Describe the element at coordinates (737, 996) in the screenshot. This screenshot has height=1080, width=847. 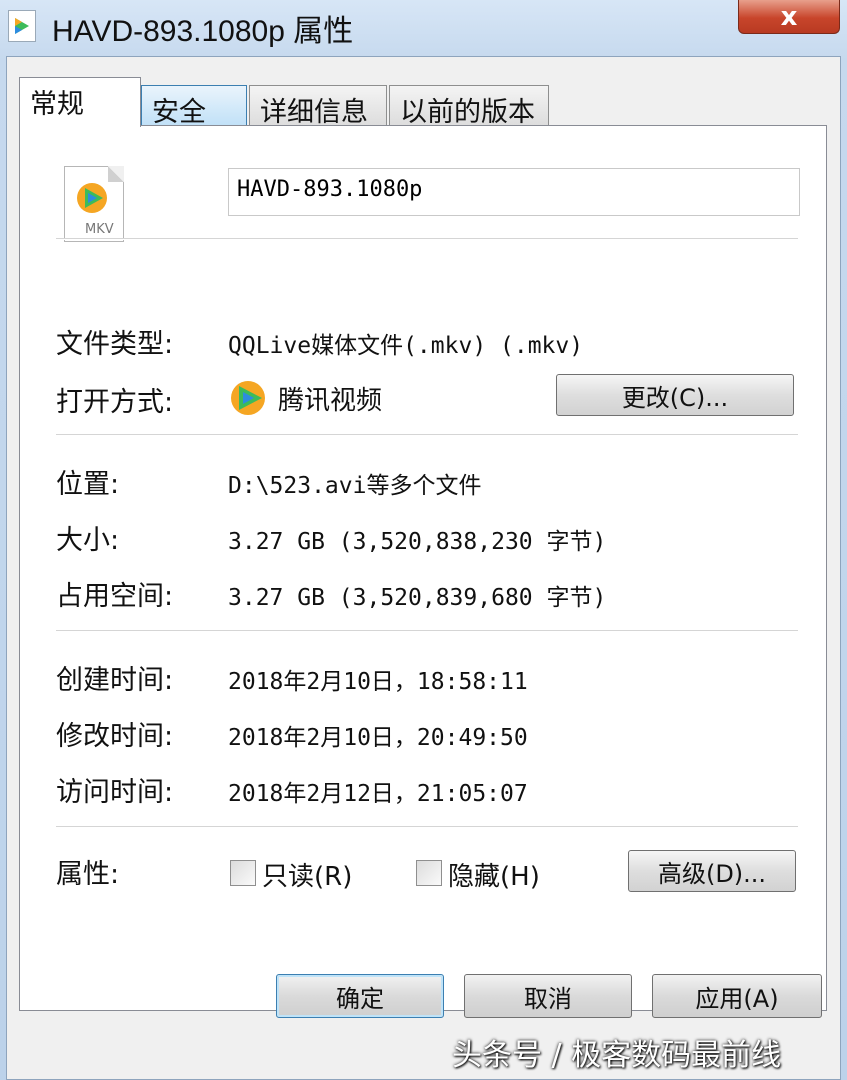
I see `apply-button: 应用(A)` at that location.